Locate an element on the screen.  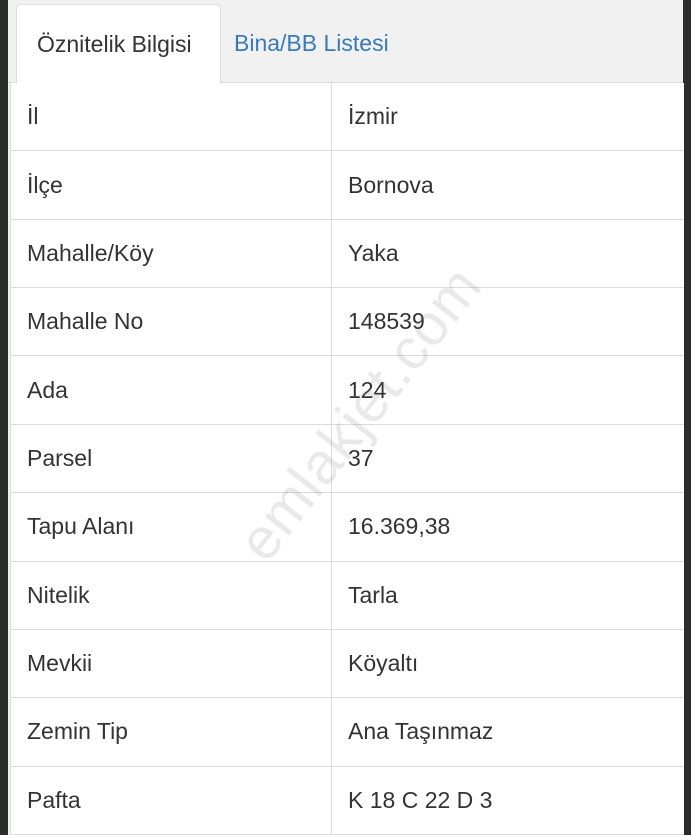
table-row: Nitelik Tarla is located at coordinates (347, 595).